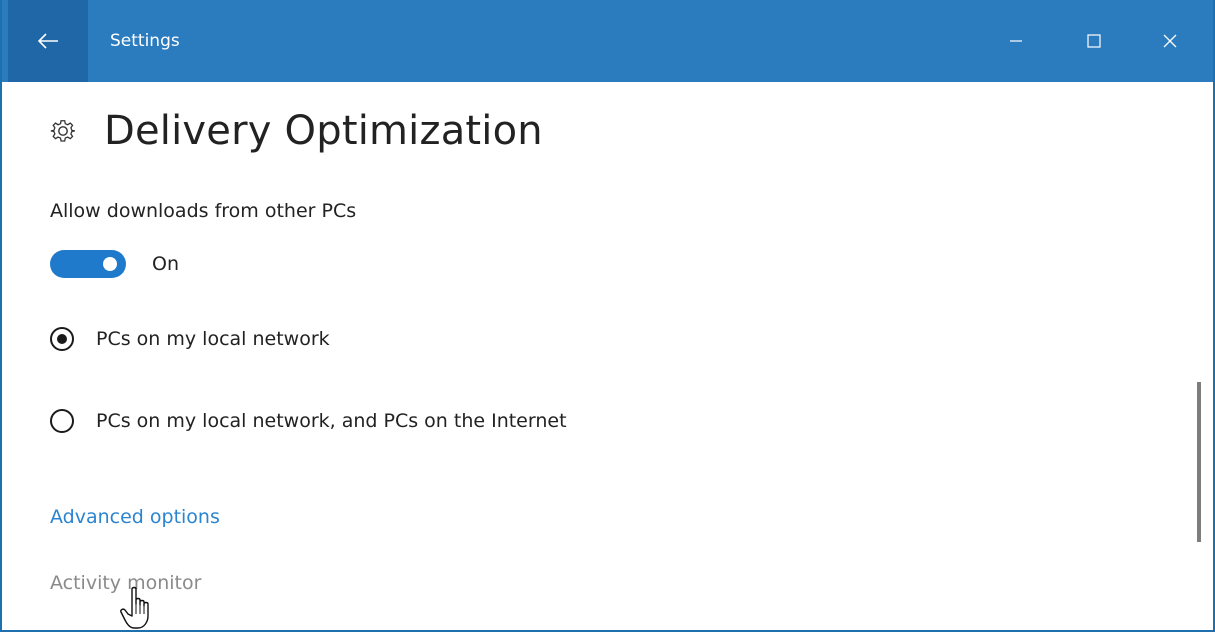  I want to click on page-title: Delivery Optimization, so click(323, 131).